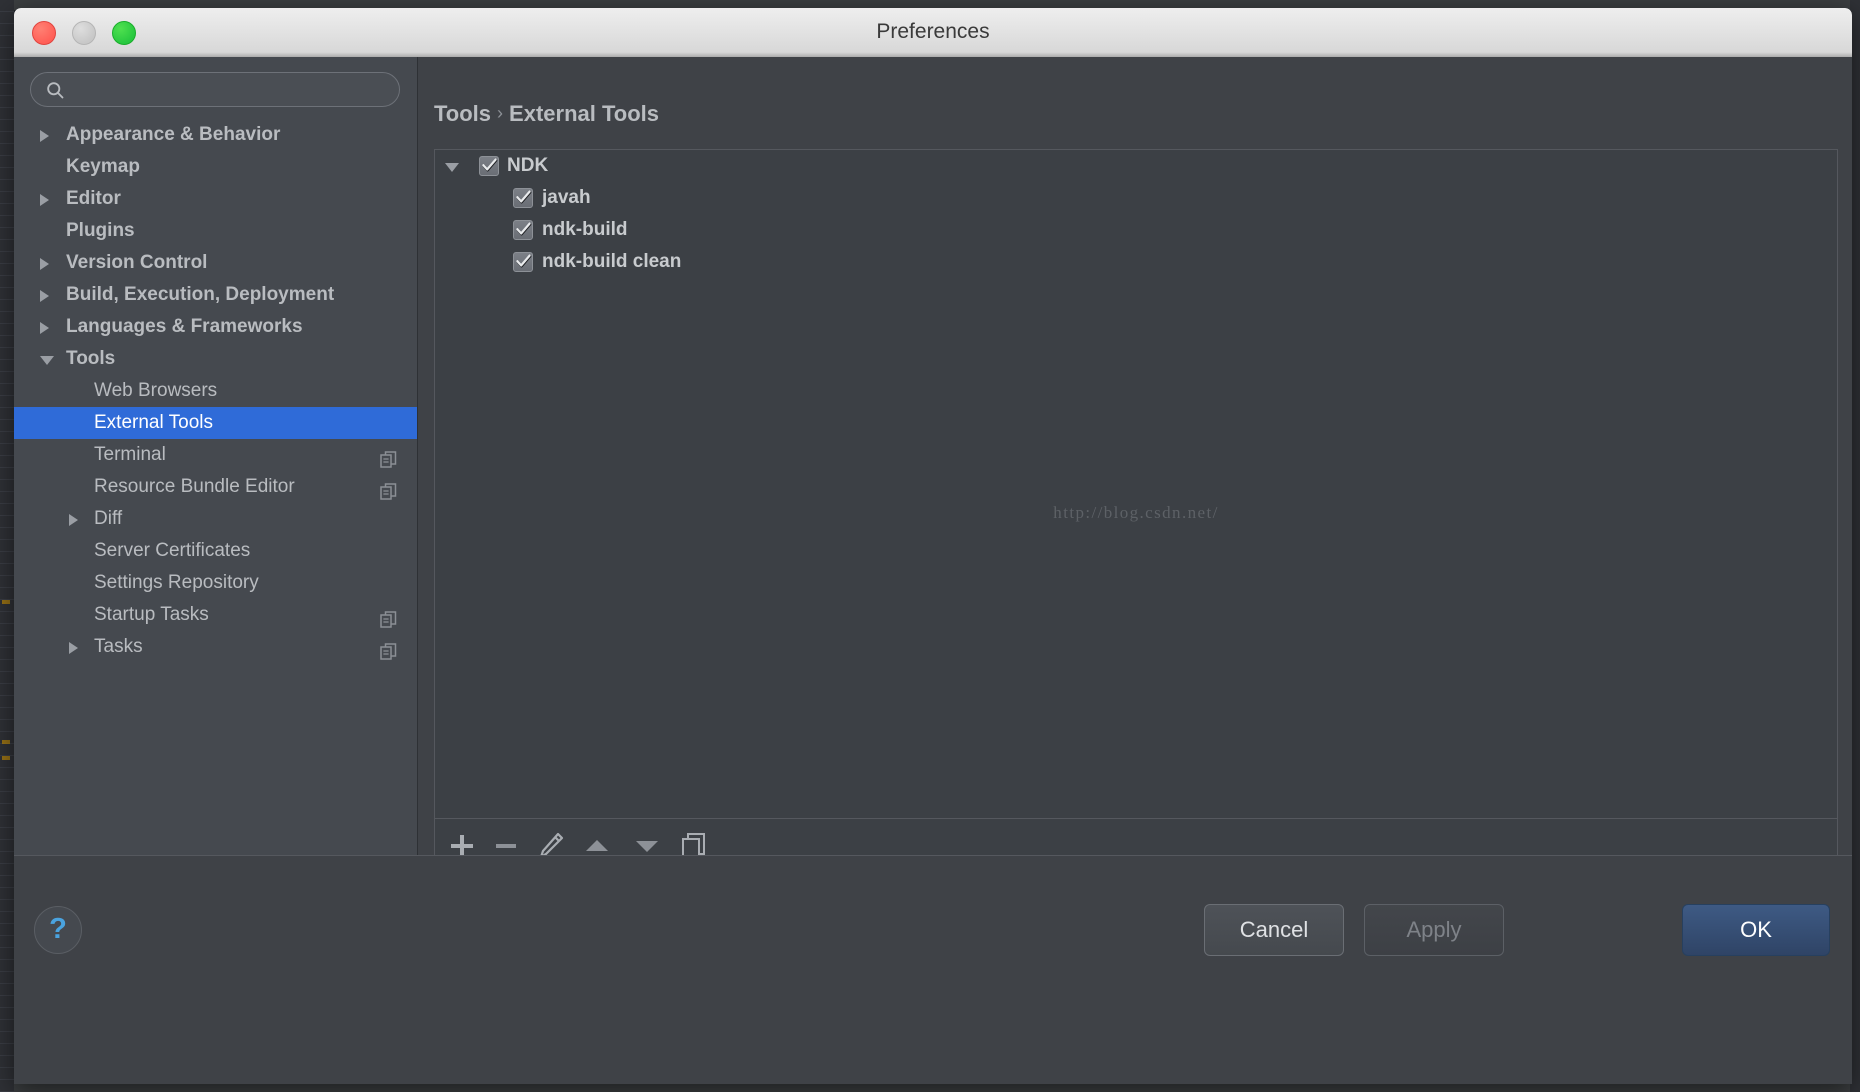  Describe the element at coordinates (1136, 198) in the screenshot. I see `tools-tree-row: javah` at that location.